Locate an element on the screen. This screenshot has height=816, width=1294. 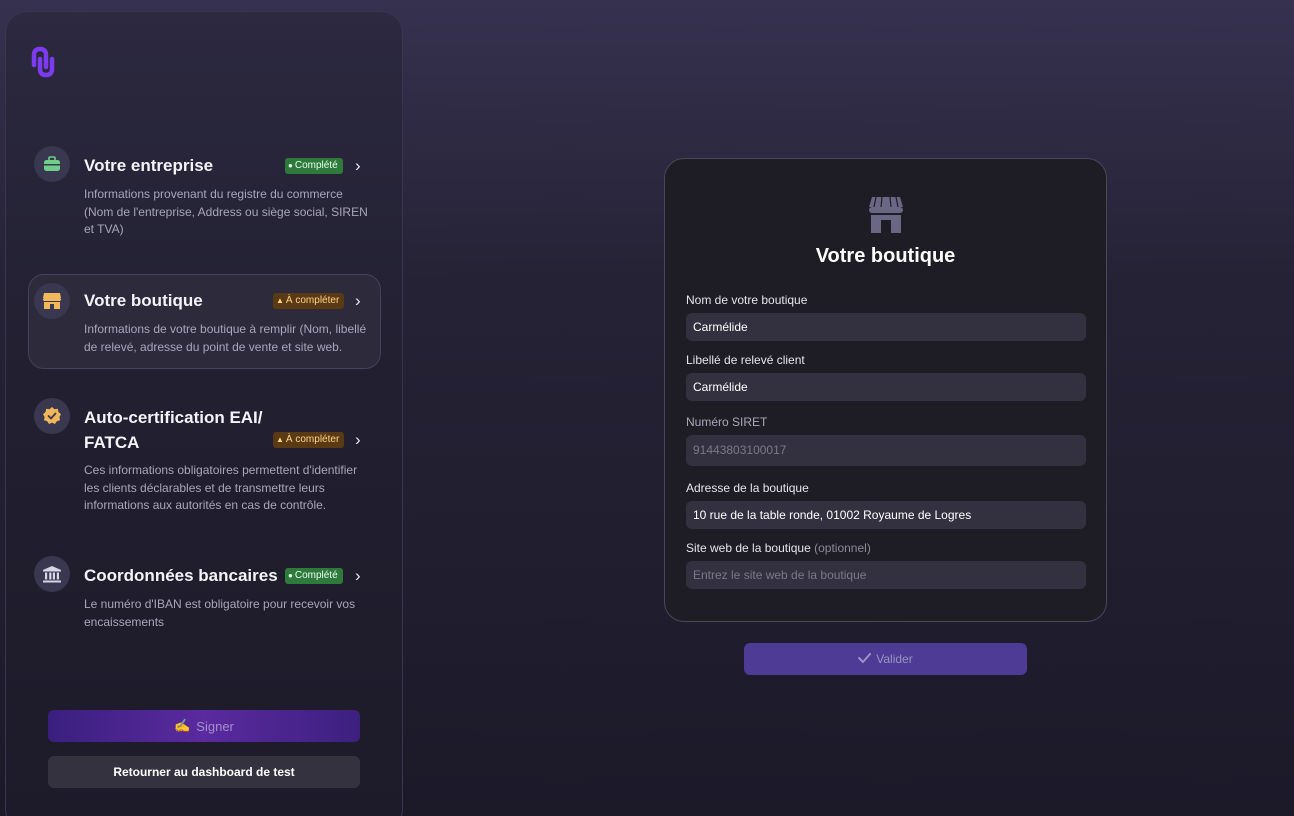
briefcase-icon is located at coordinates (52, 164).